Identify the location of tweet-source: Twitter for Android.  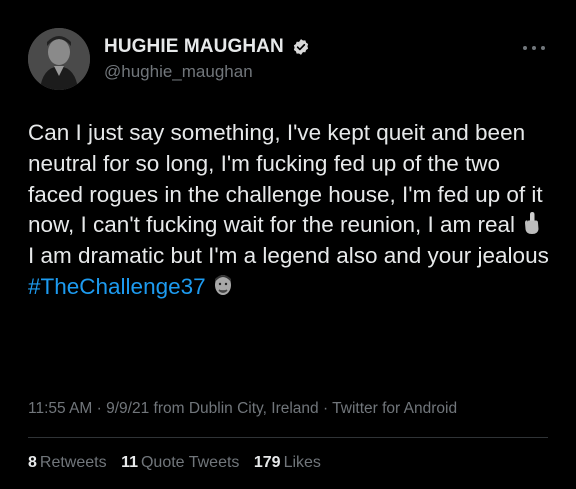
(394, 408).